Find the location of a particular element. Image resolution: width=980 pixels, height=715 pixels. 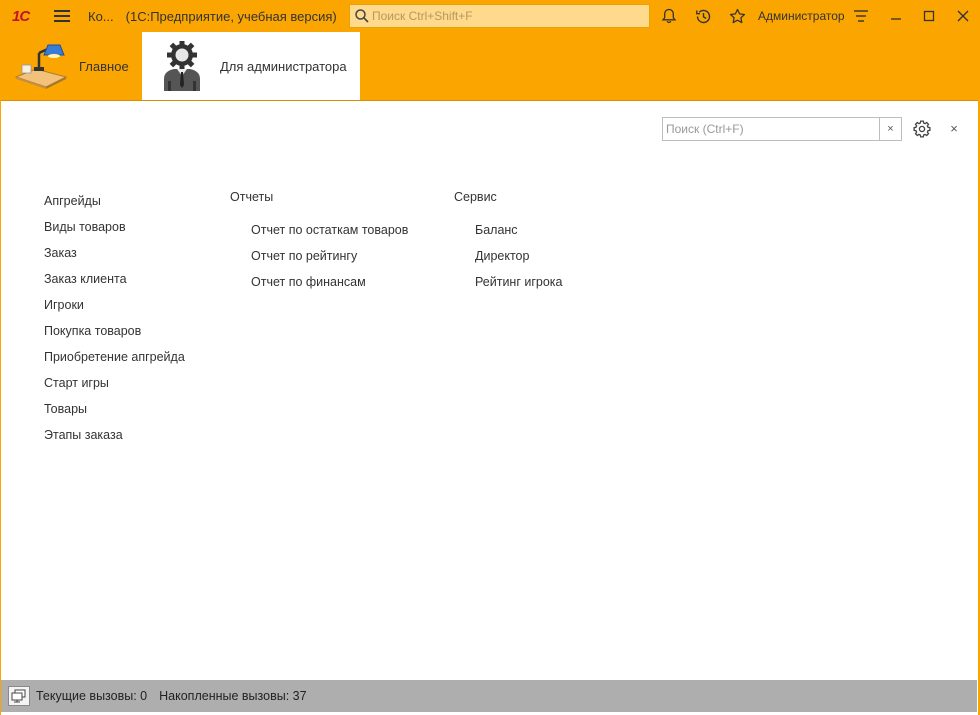

star-icon is located at coordinates (737, 16).